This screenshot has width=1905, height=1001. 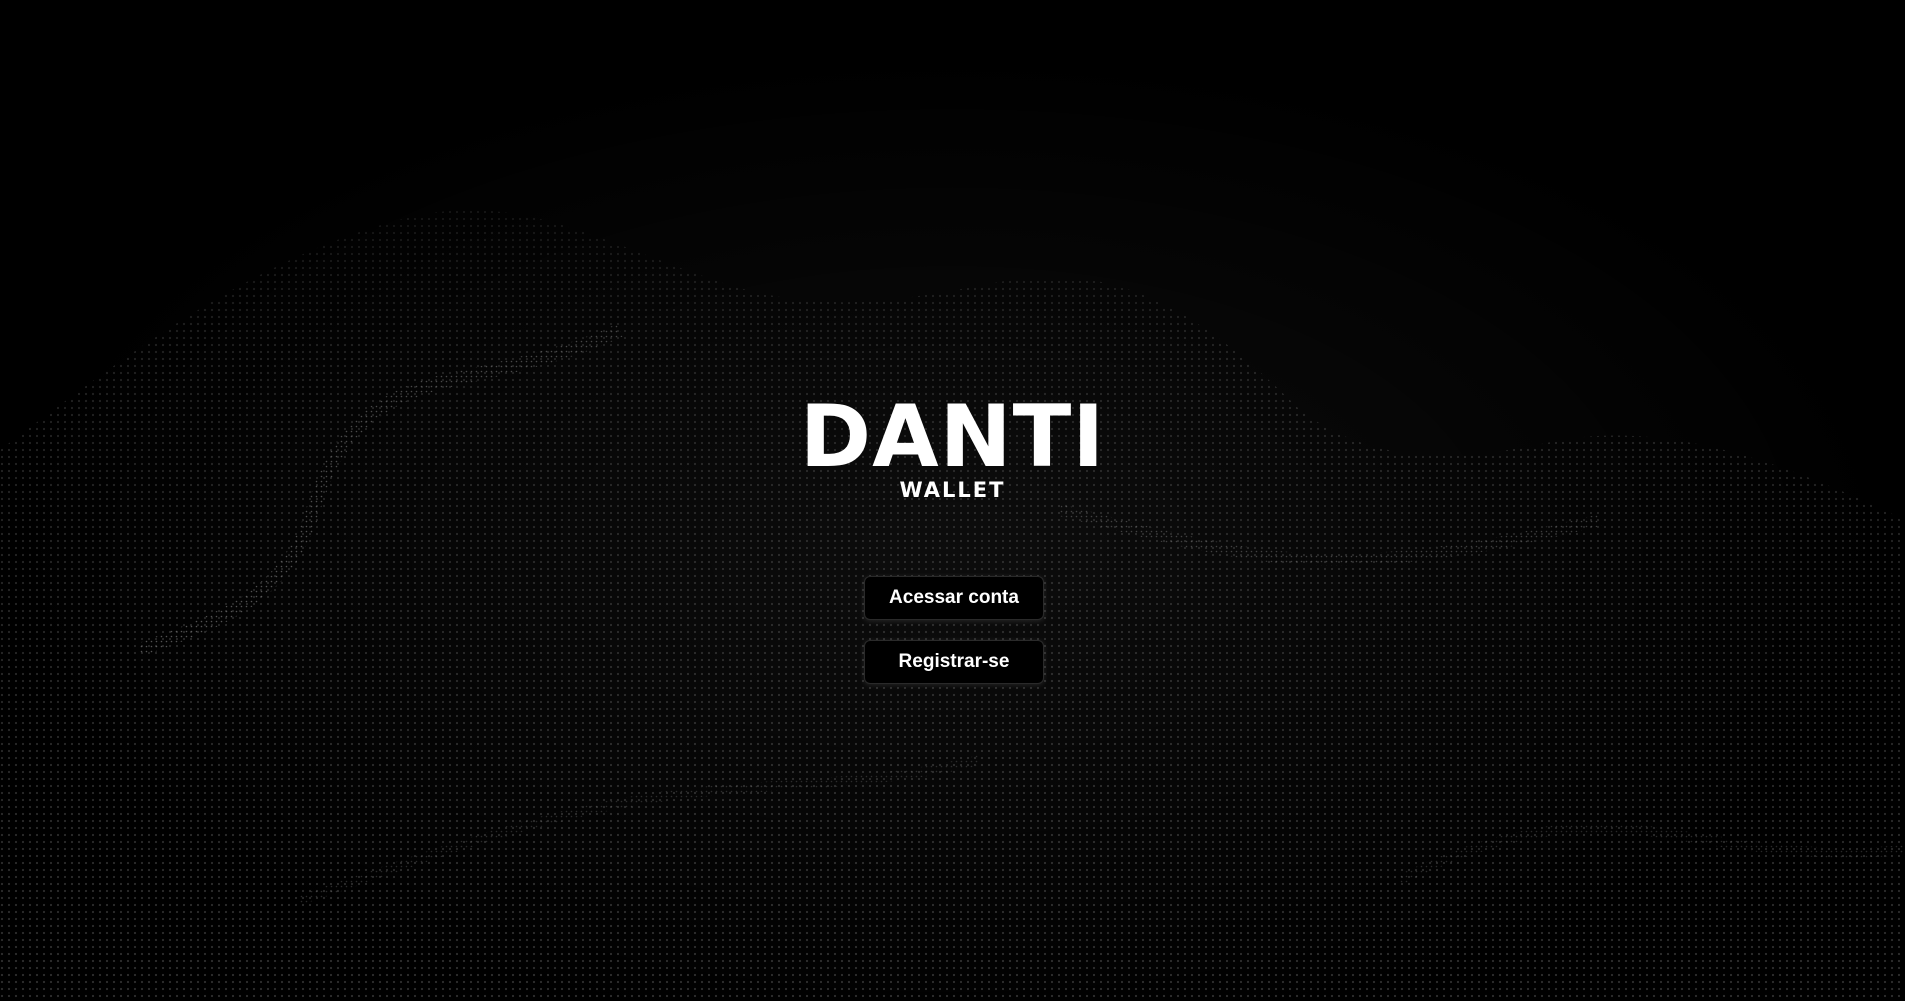 What do you see at coordinates (952, 437) in the screenshot?
I see `brand-logo-title: DANTI` at bounding box center [952, 437].